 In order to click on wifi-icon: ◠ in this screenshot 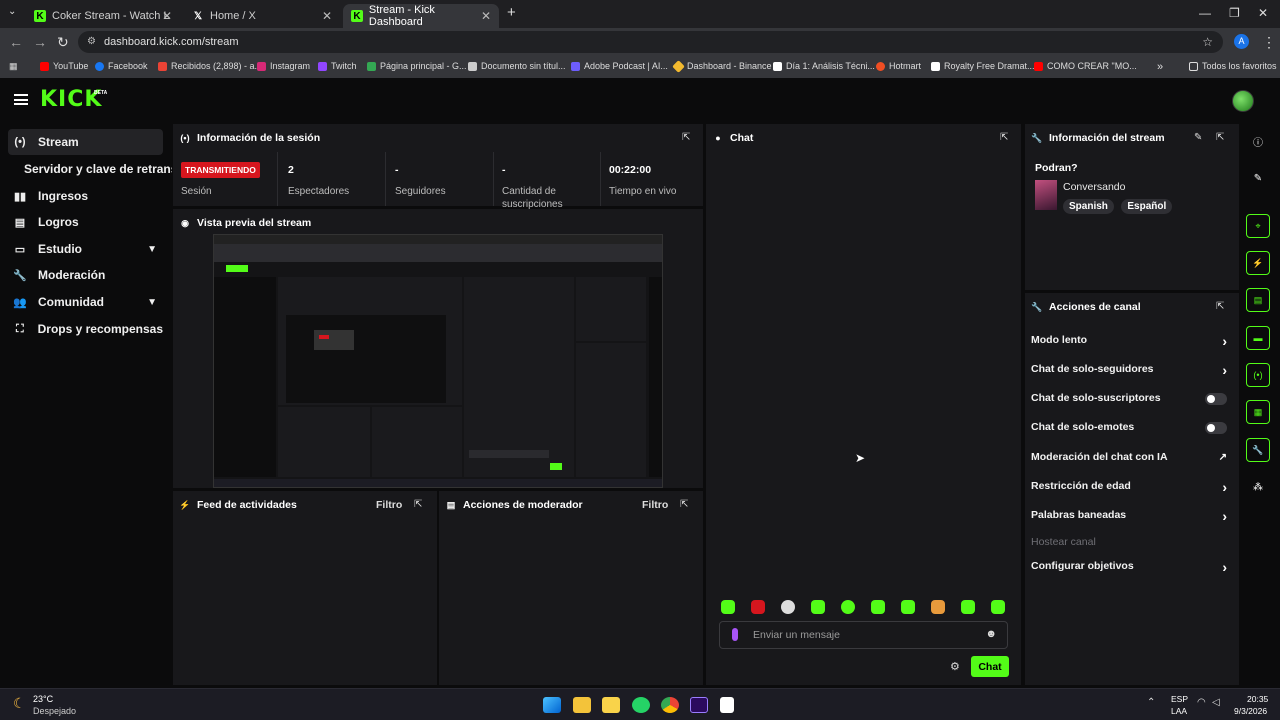, I will do `click(1201, 702)`.